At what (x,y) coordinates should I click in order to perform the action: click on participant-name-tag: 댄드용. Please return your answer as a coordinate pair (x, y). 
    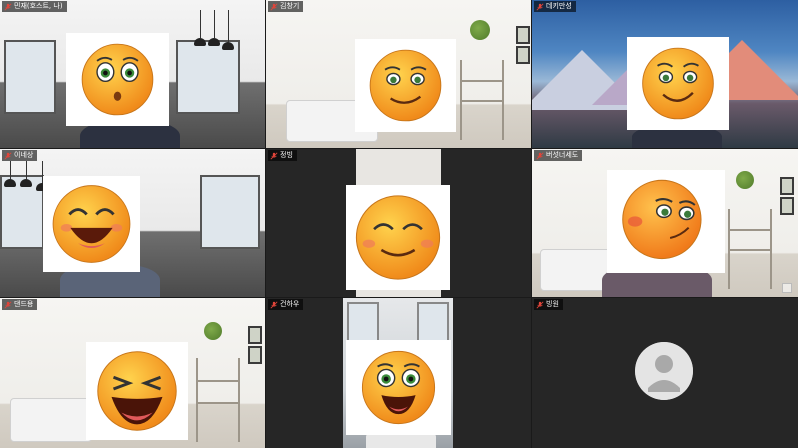
    Looking at the image, I should click on (20, 304).